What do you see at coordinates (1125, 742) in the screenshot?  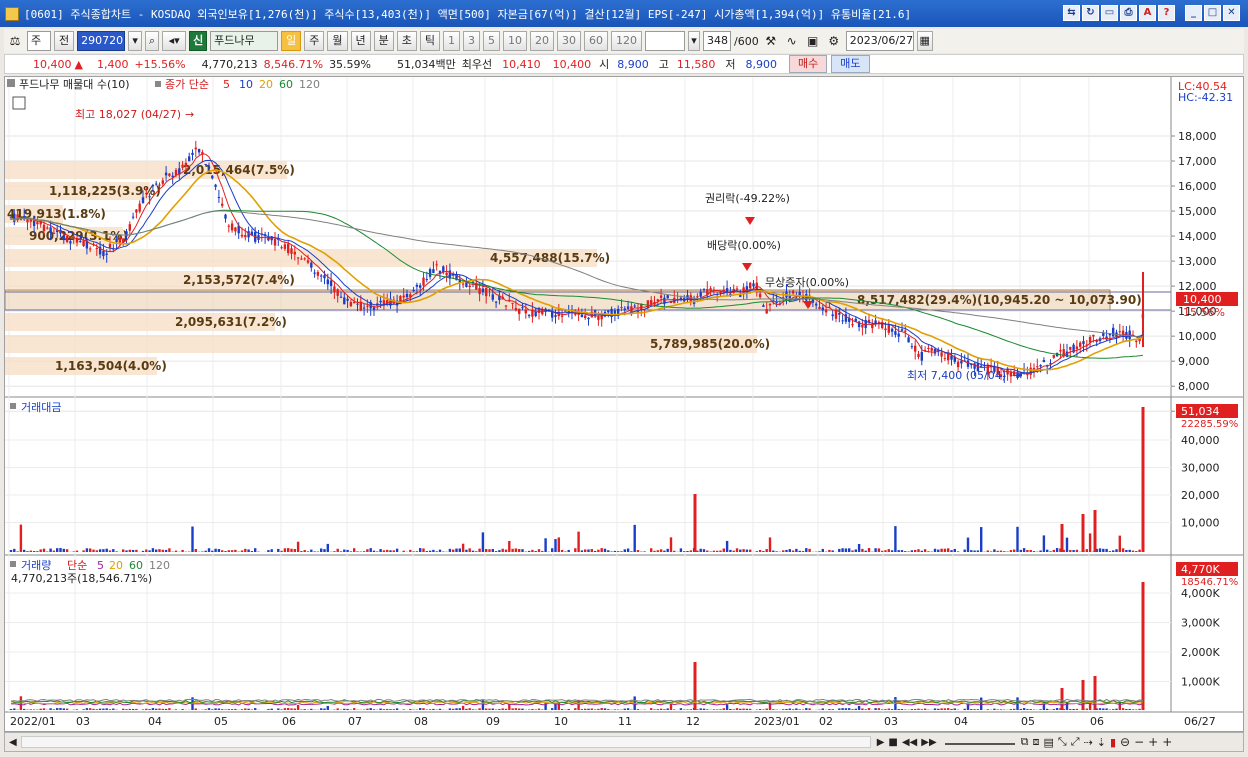 I see `zoom-out-icon: ⊖` at bounding box center [1125, 742].